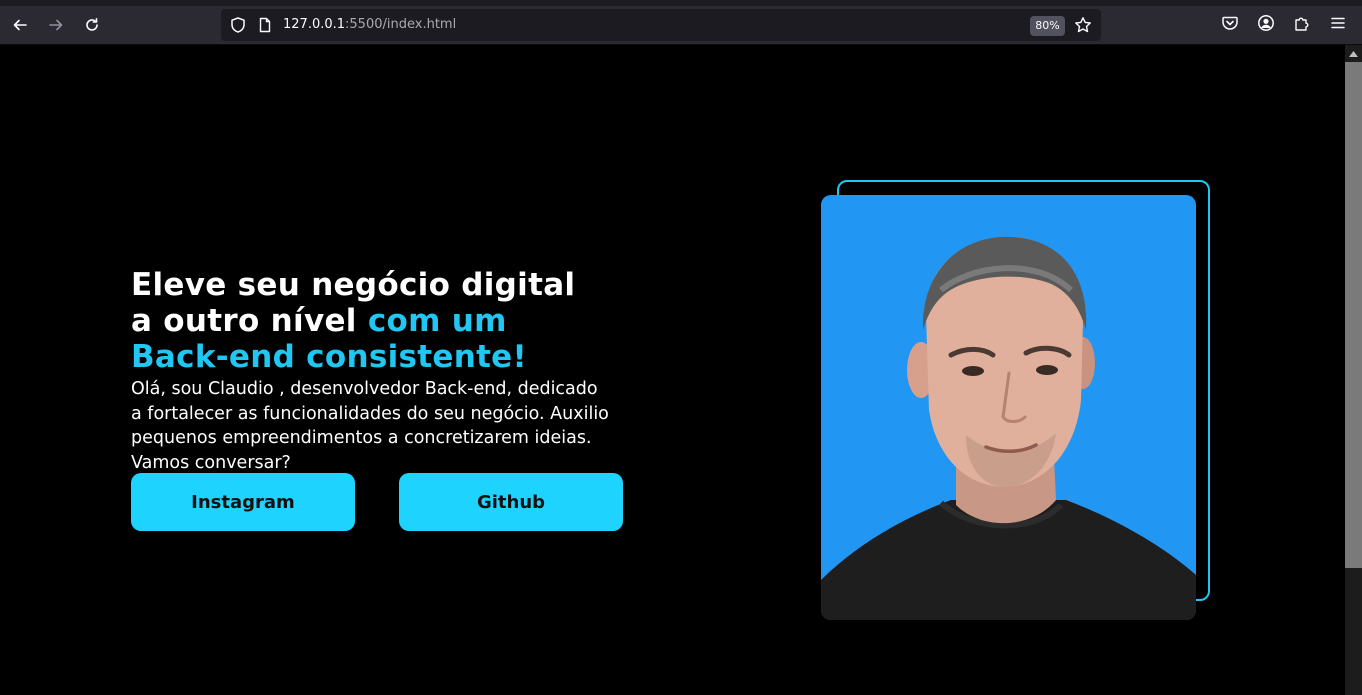 This screenshot has height=695, width=1362. I want to click on github-button: Github, so click(511, 502).